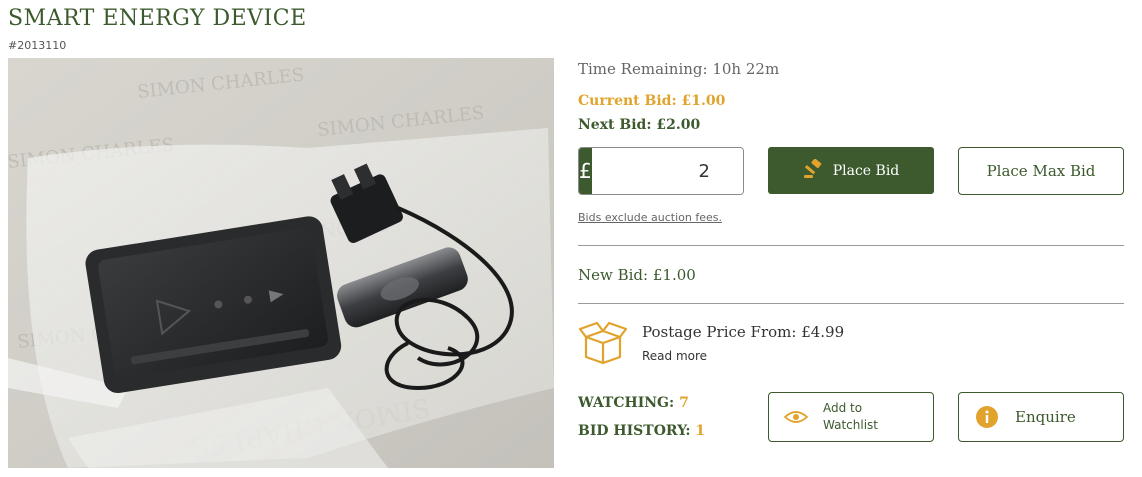 The width and height of the screenshot is (1142, 477). Describe the element at coordinates (813, 170) in the screenshot. I see `gavel-icon` at that location.